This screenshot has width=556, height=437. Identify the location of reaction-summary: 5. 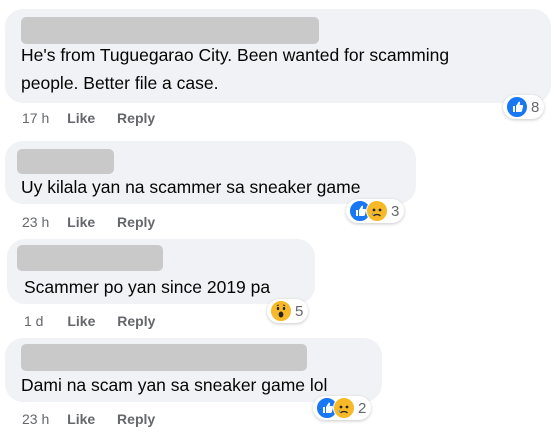
(288, 311).